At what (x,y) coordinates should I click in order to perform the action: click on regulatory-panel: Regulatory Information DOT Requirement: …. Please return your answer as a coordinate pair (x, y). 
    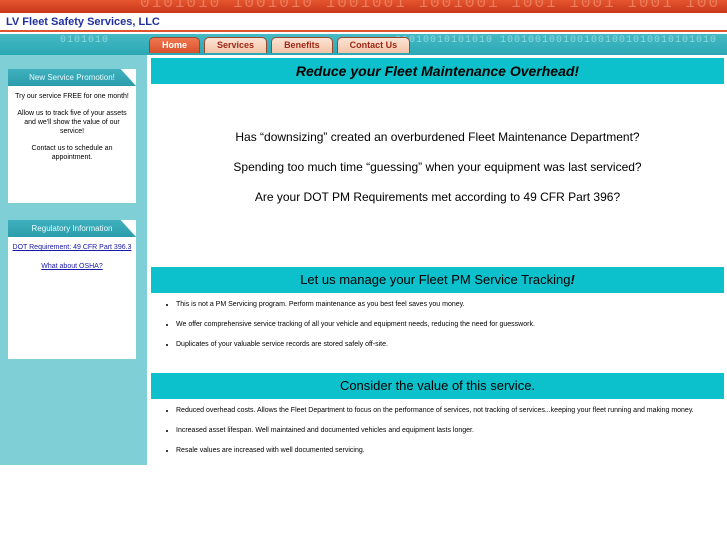
    Looking at the image, I should click on (72, 289).